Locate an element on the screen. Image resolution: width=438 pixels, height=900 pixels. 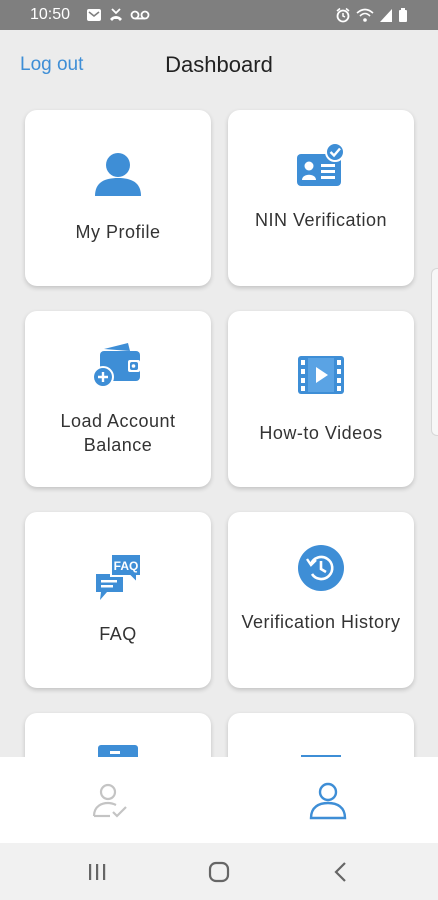
wallet-add-icon is located at coordinates (116, 365).